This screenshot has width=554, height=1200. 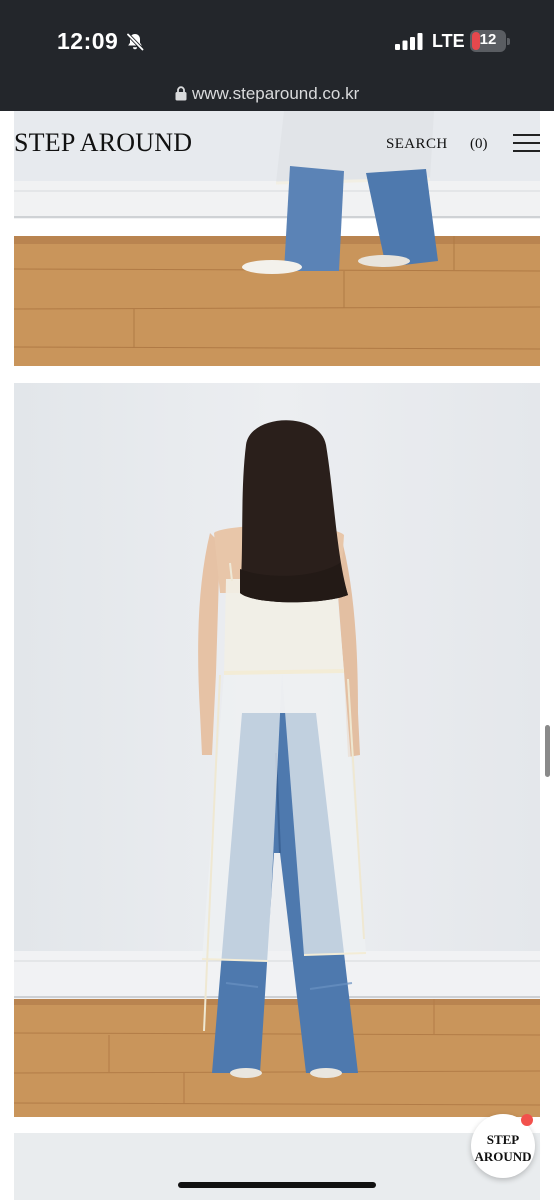 I want to click on chat-badge-line2: AROUND, so click(x=503, y=1156).